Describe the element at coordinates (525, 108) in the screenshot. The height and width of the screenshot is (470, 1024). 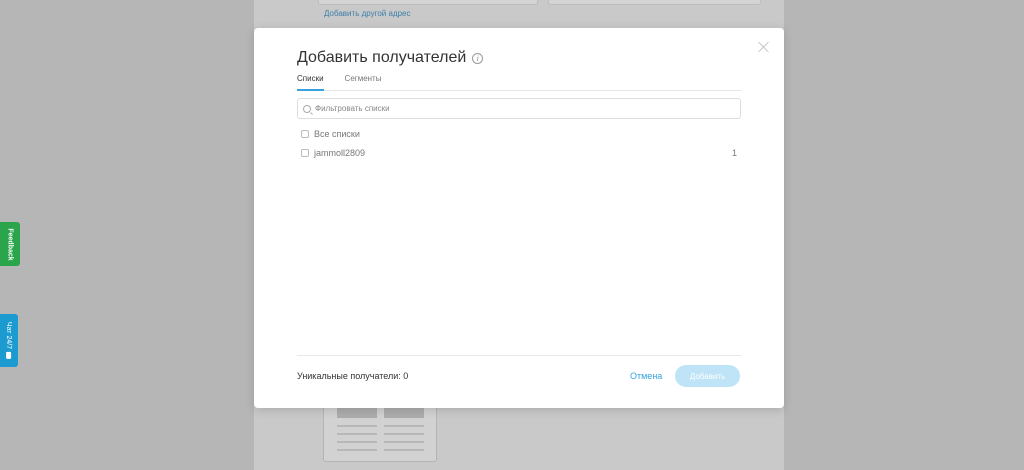
I see `filter-lists-input` at that location.